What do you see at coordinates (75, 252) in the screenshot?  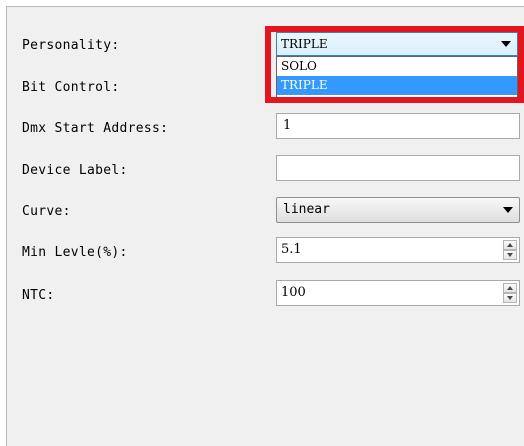 I see `min-level-label: Min Levle(%):` at bounding box center [75, 252].